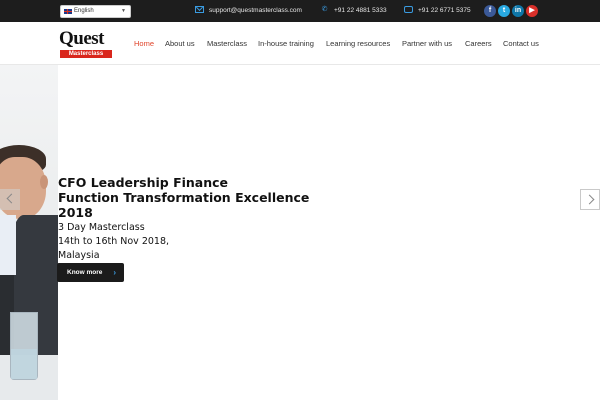 The height and width of the screenshot is (400, 600). Describe the element at coordinates (518, 11) in the screenshot. I see `linkedin-icon: in` at that location.